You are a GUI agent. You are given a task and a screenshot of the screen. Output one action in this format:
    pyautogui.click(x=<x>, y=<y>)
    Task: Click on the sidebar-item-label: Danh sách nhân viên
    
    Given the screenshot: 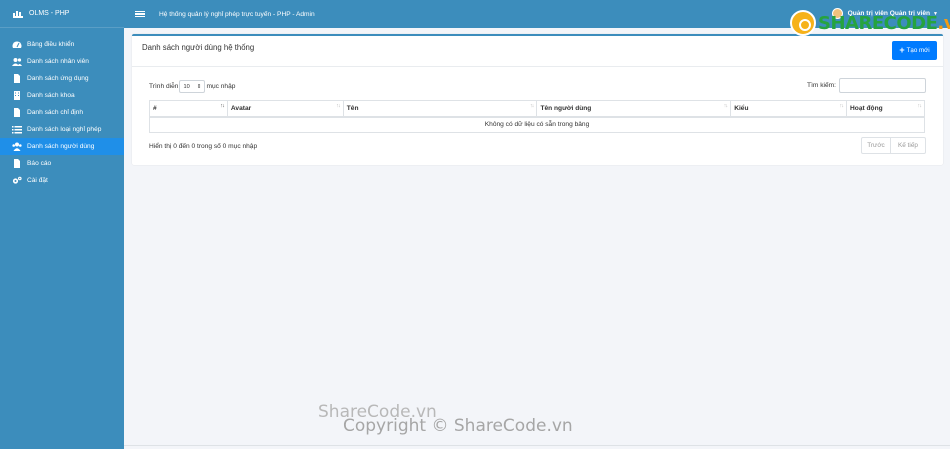 What is the action you would take?
    pyautogui.click(x=58, y=61)
    